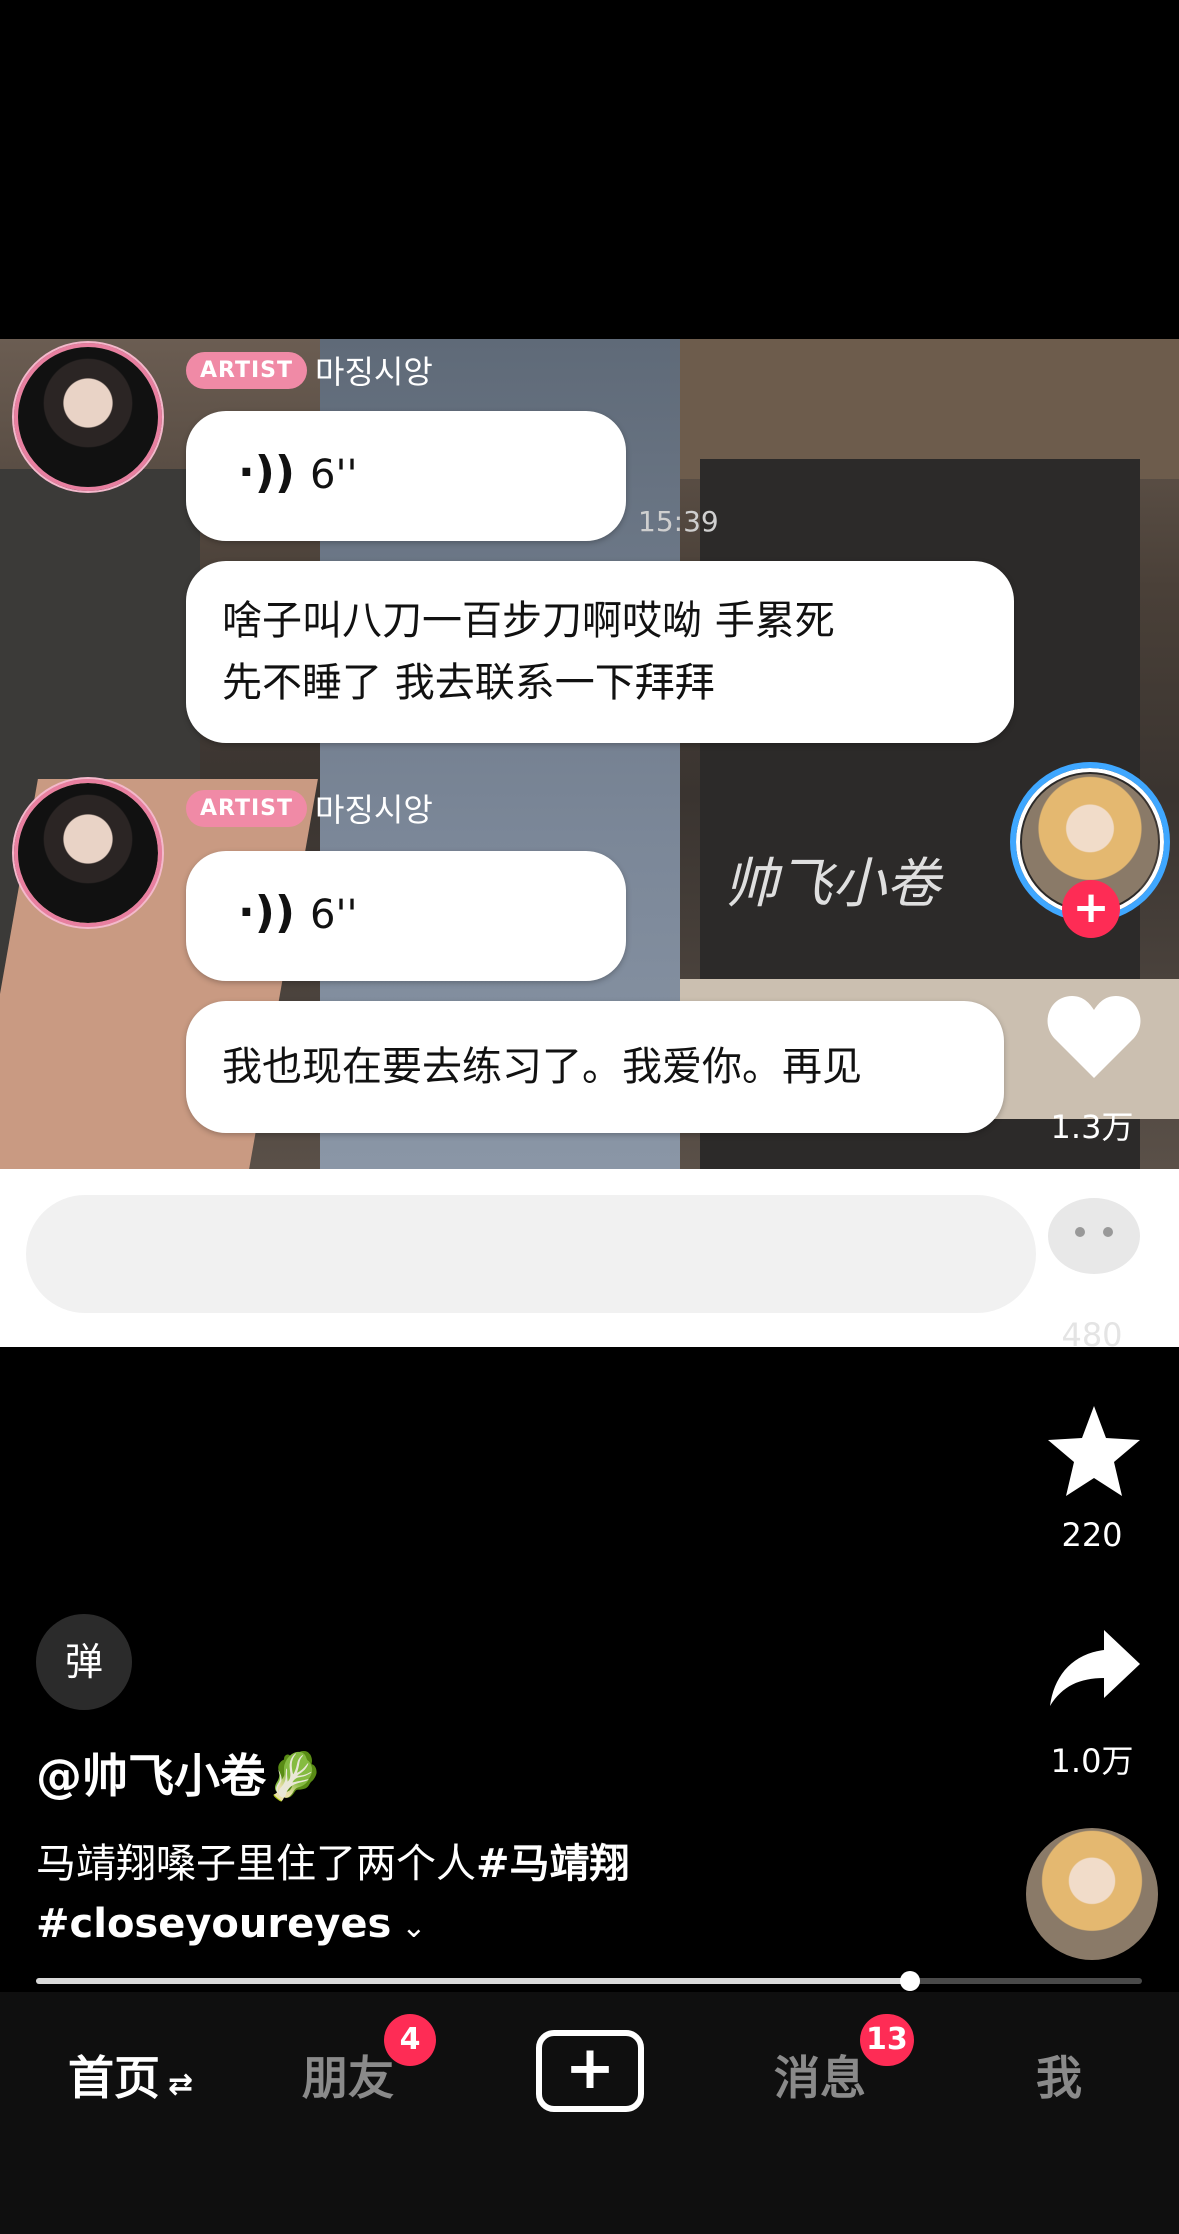 Image resolution: width=1179 pixels, height=2234 pixels. Describe the element at coordinates (531, 1254) in the screenshot. I see `blurred-bar` at that location.